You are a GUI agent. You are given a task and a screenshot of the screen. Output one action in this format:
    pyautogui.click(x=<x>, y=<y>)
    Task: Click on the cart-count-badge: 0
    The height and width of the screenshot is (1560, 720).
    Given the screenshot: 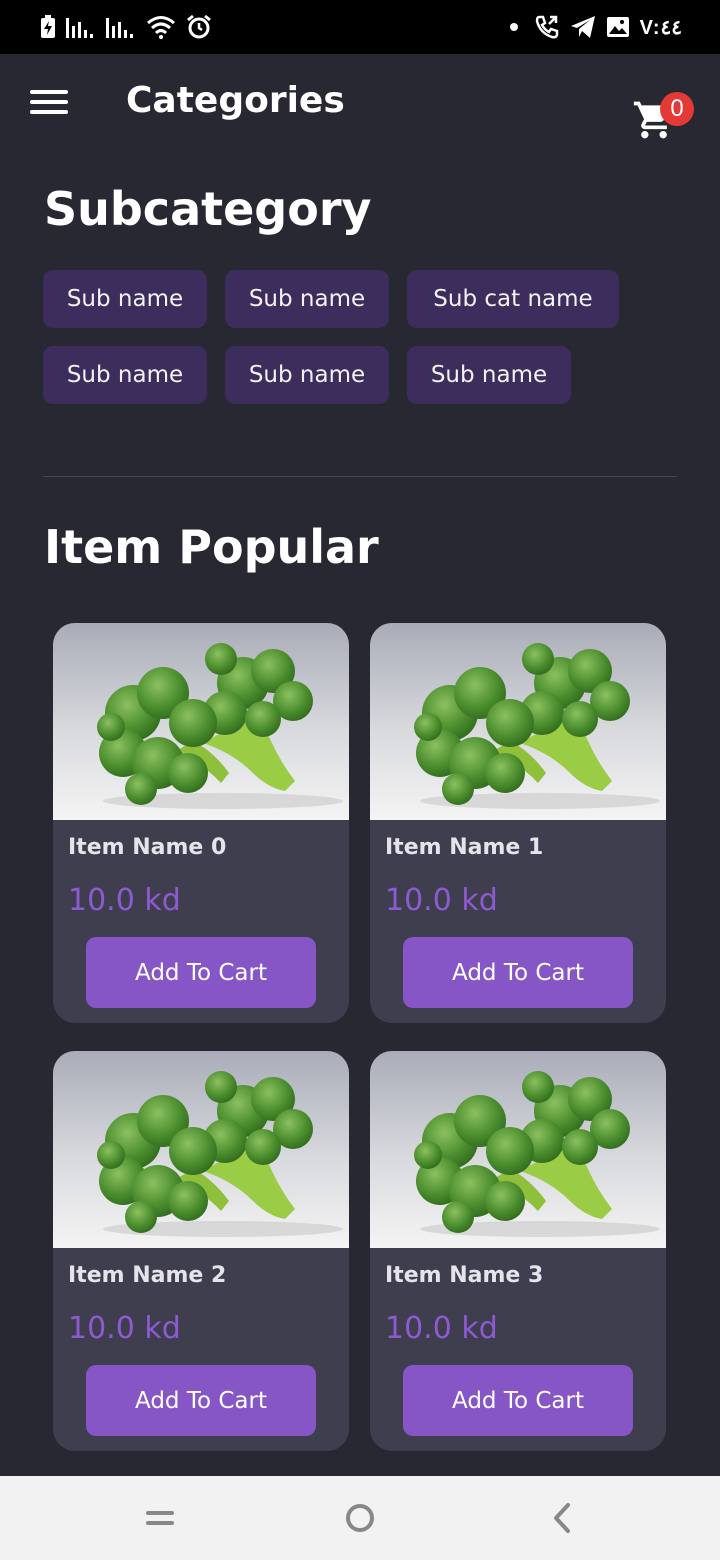 What is the action you would take?
    pyautogui.click(x=677, y=109)
    